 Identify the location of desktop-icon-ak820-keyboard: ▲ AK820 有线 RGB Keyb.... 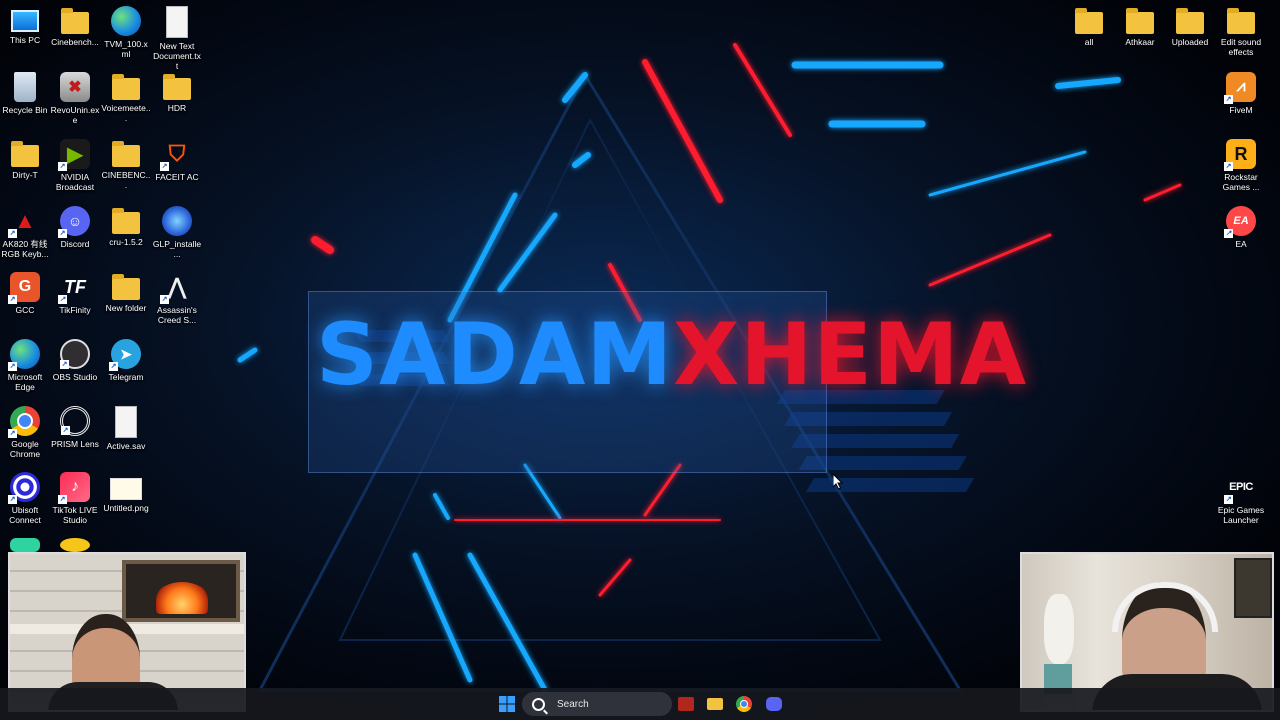
(25, 232).